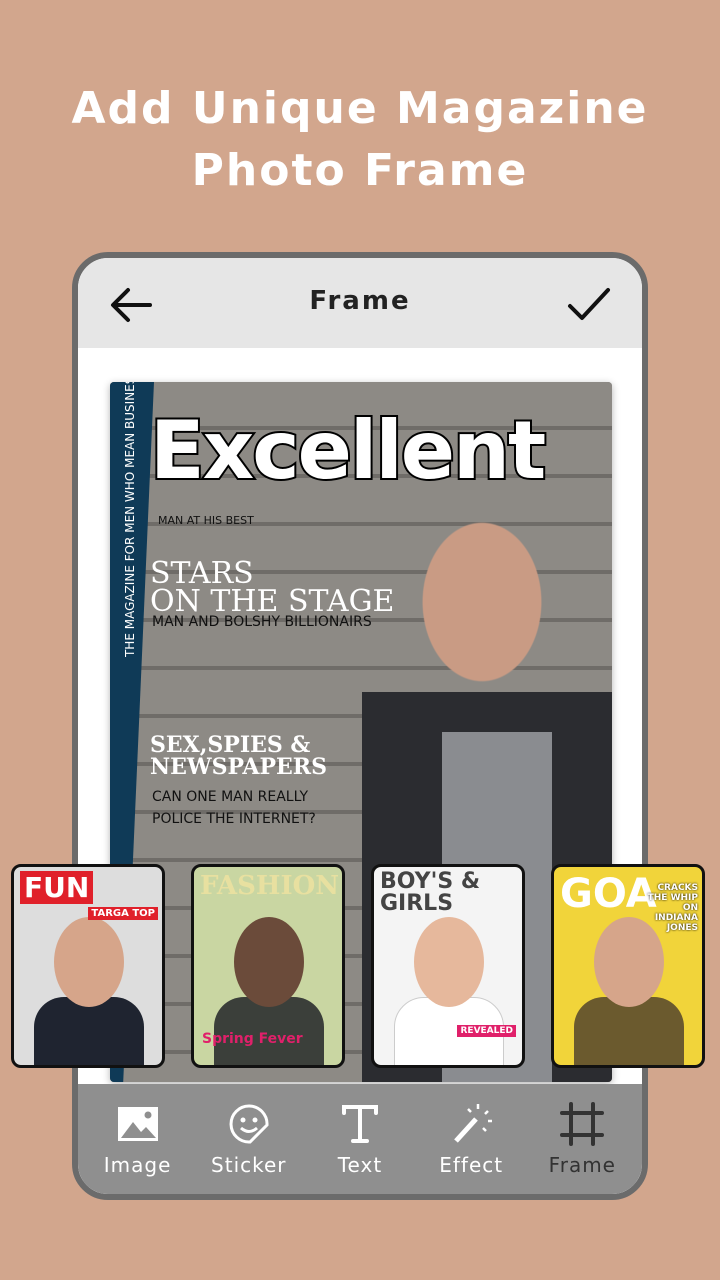  Describe the element at coordinates (272, 587) in the screenshot. I see `headline-1: STARS ON THE STAGE` at that location.